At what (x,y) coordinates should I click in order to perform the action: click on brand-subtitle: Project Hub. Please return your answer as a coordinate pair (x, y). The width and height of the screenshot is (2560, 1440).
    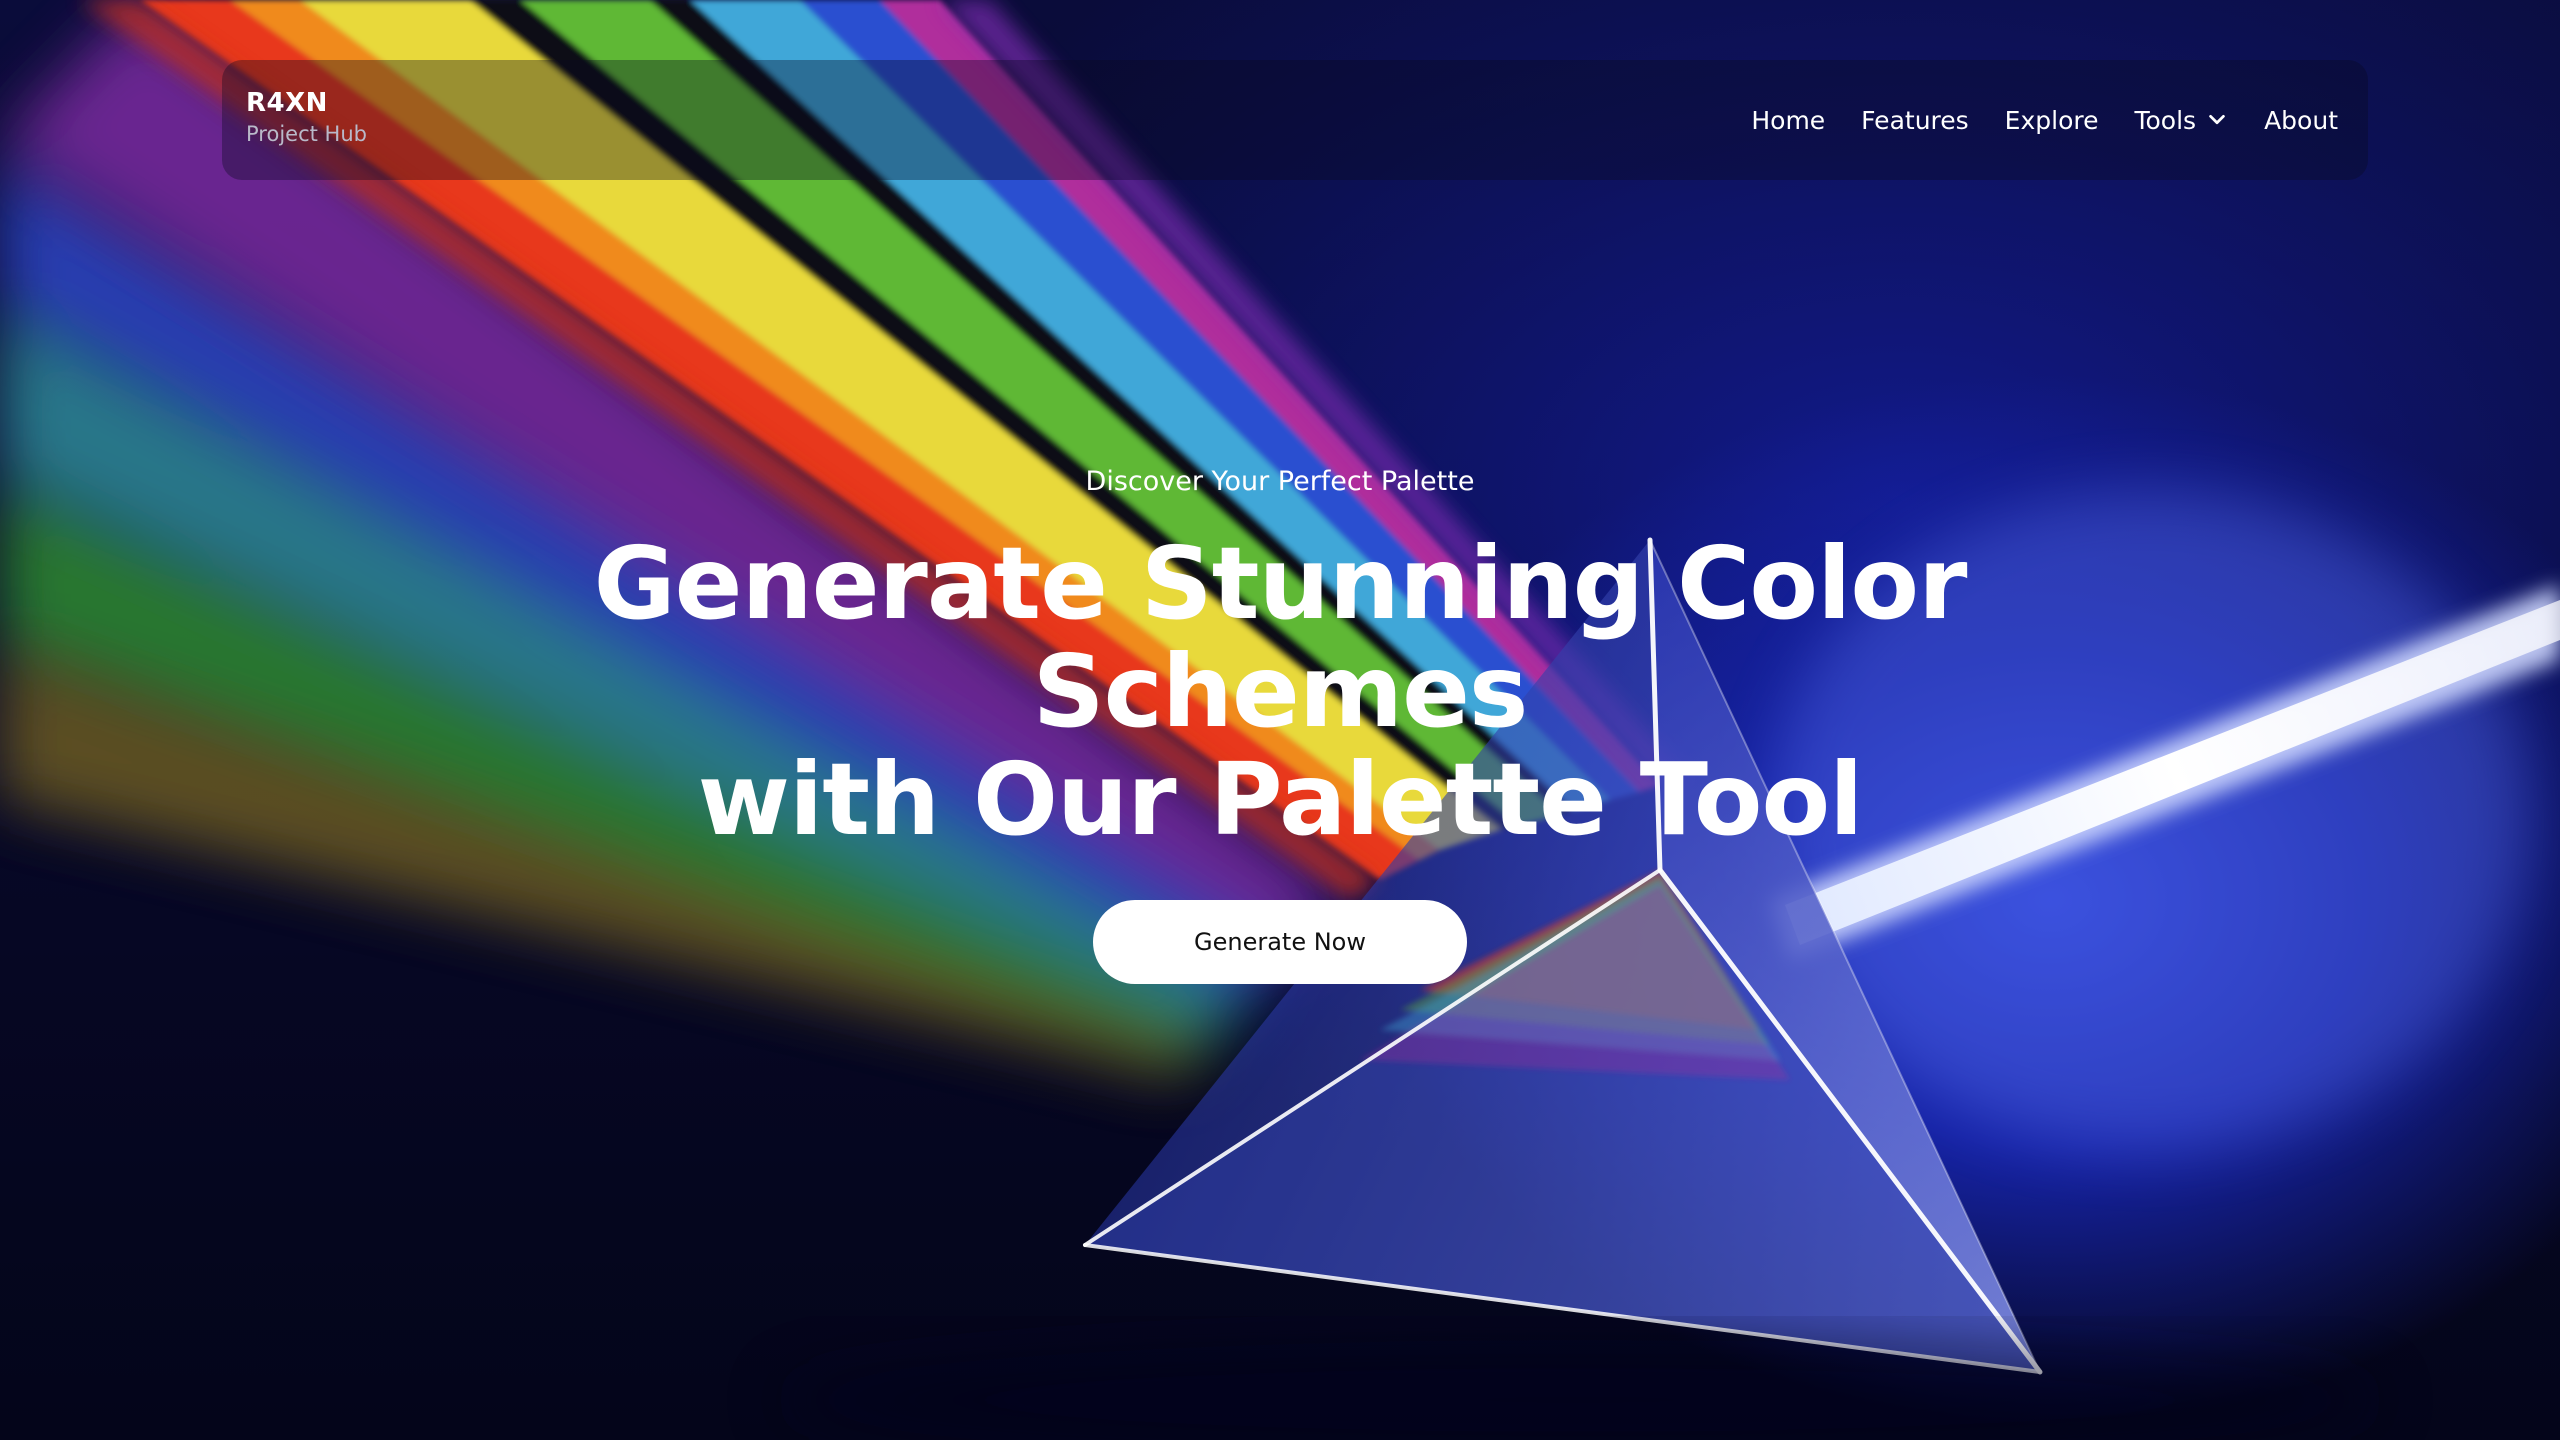
    Looking at the image, I should click on (306, 134).